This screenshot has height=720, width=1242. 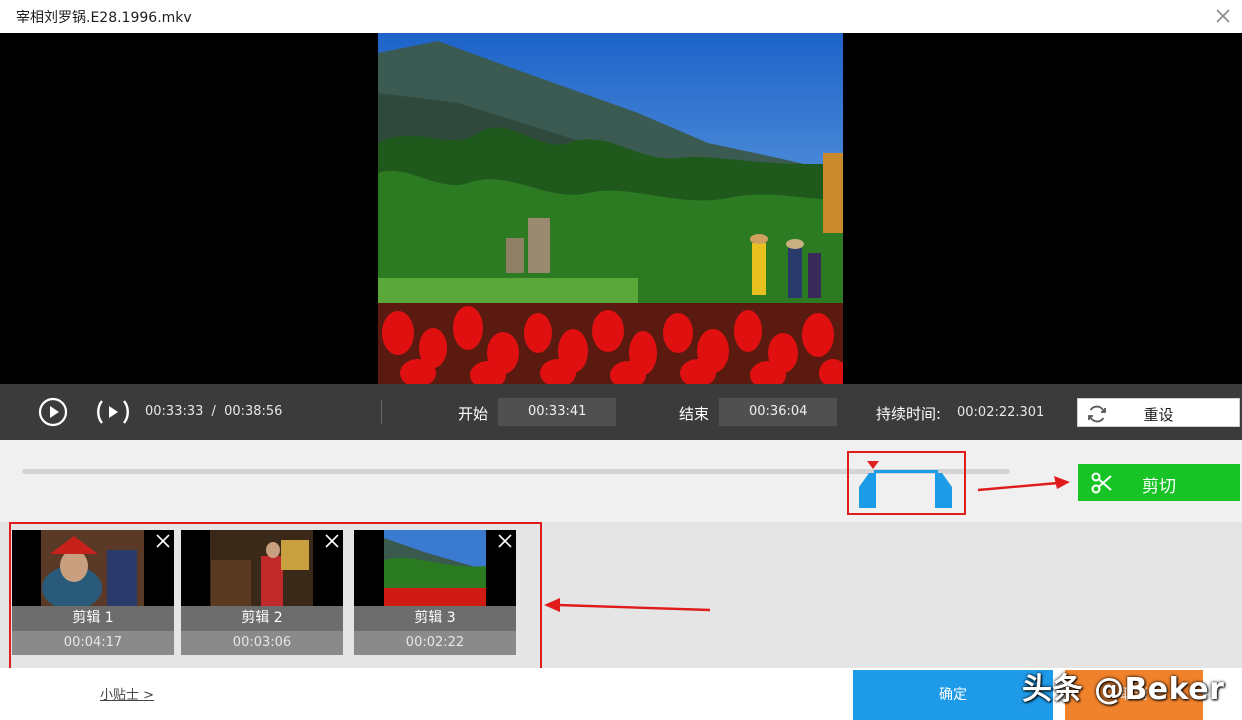 What do you see at coordinates (104, 18) in the screenshot?
I see `window-title: 宰相刘罗锅.E28.1996.mkv` at bounding box center [104, 18].